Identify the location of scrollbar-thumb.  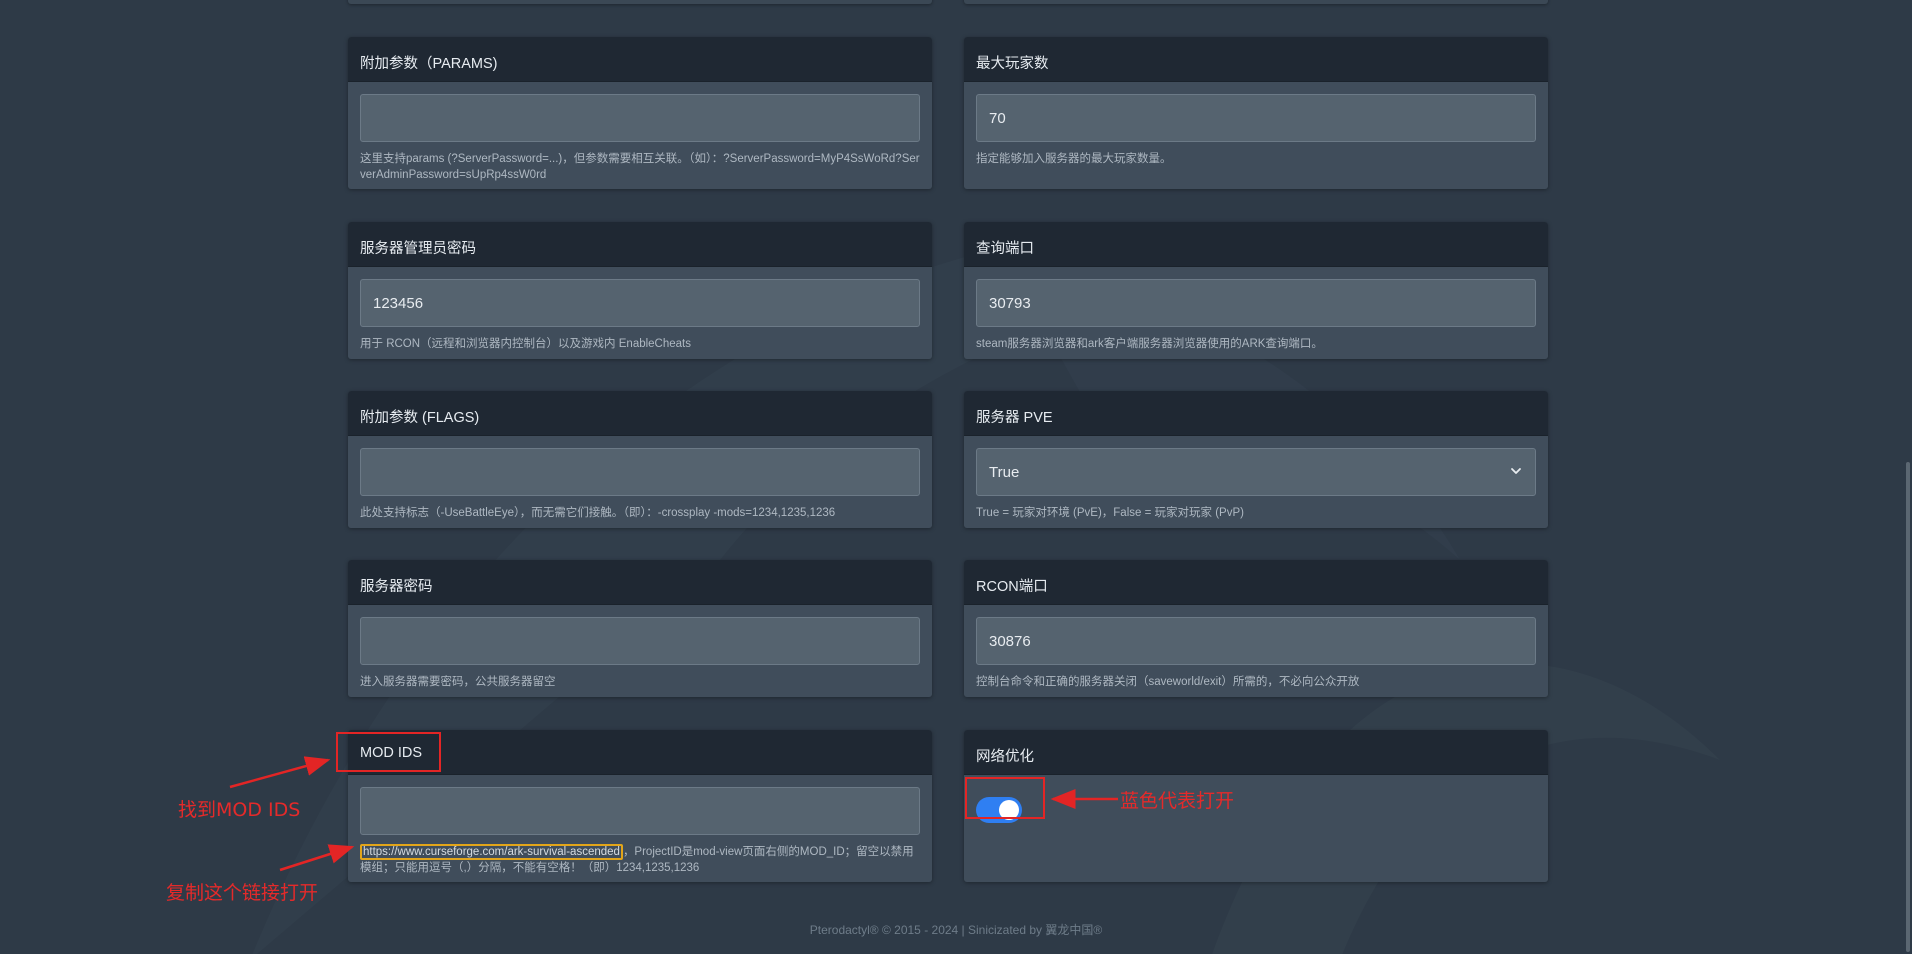
(1908, 707).